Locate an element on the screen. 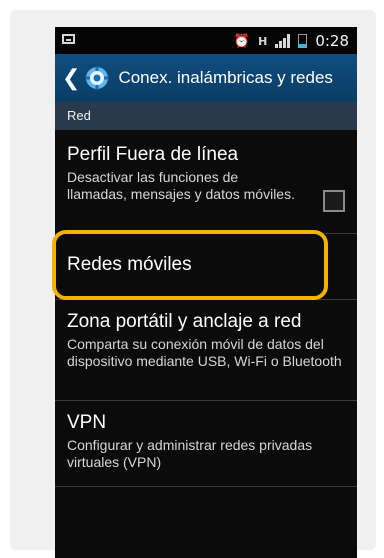  screenshot-icon is located at coordinates (68, 39).